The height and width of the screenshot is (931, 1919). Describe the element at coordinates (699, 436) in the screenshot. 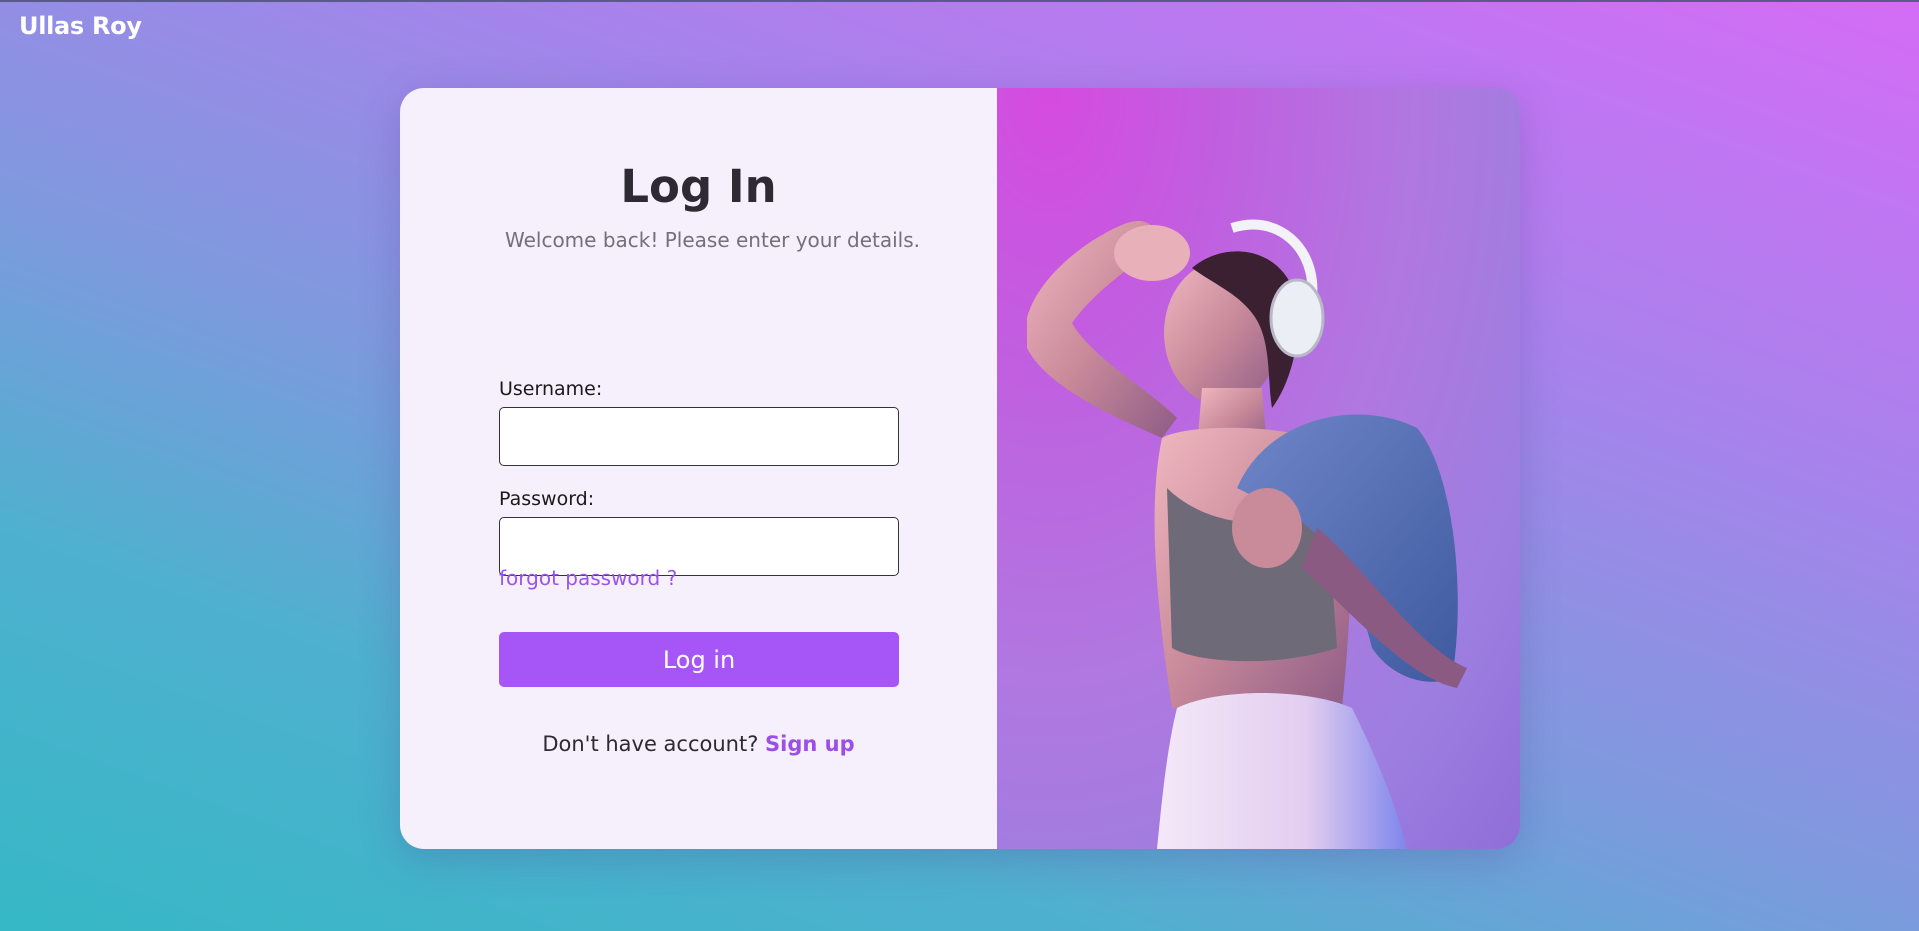

I see `username-input` at that location.